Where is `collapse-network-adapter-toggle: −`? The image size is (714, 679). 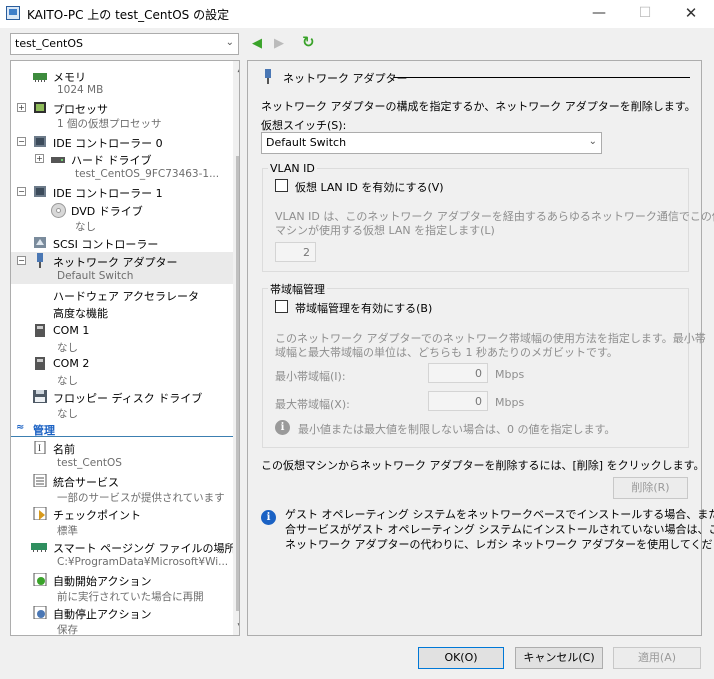 collapse-network-adapter-toggle: − is located at coordinates (21, 260).